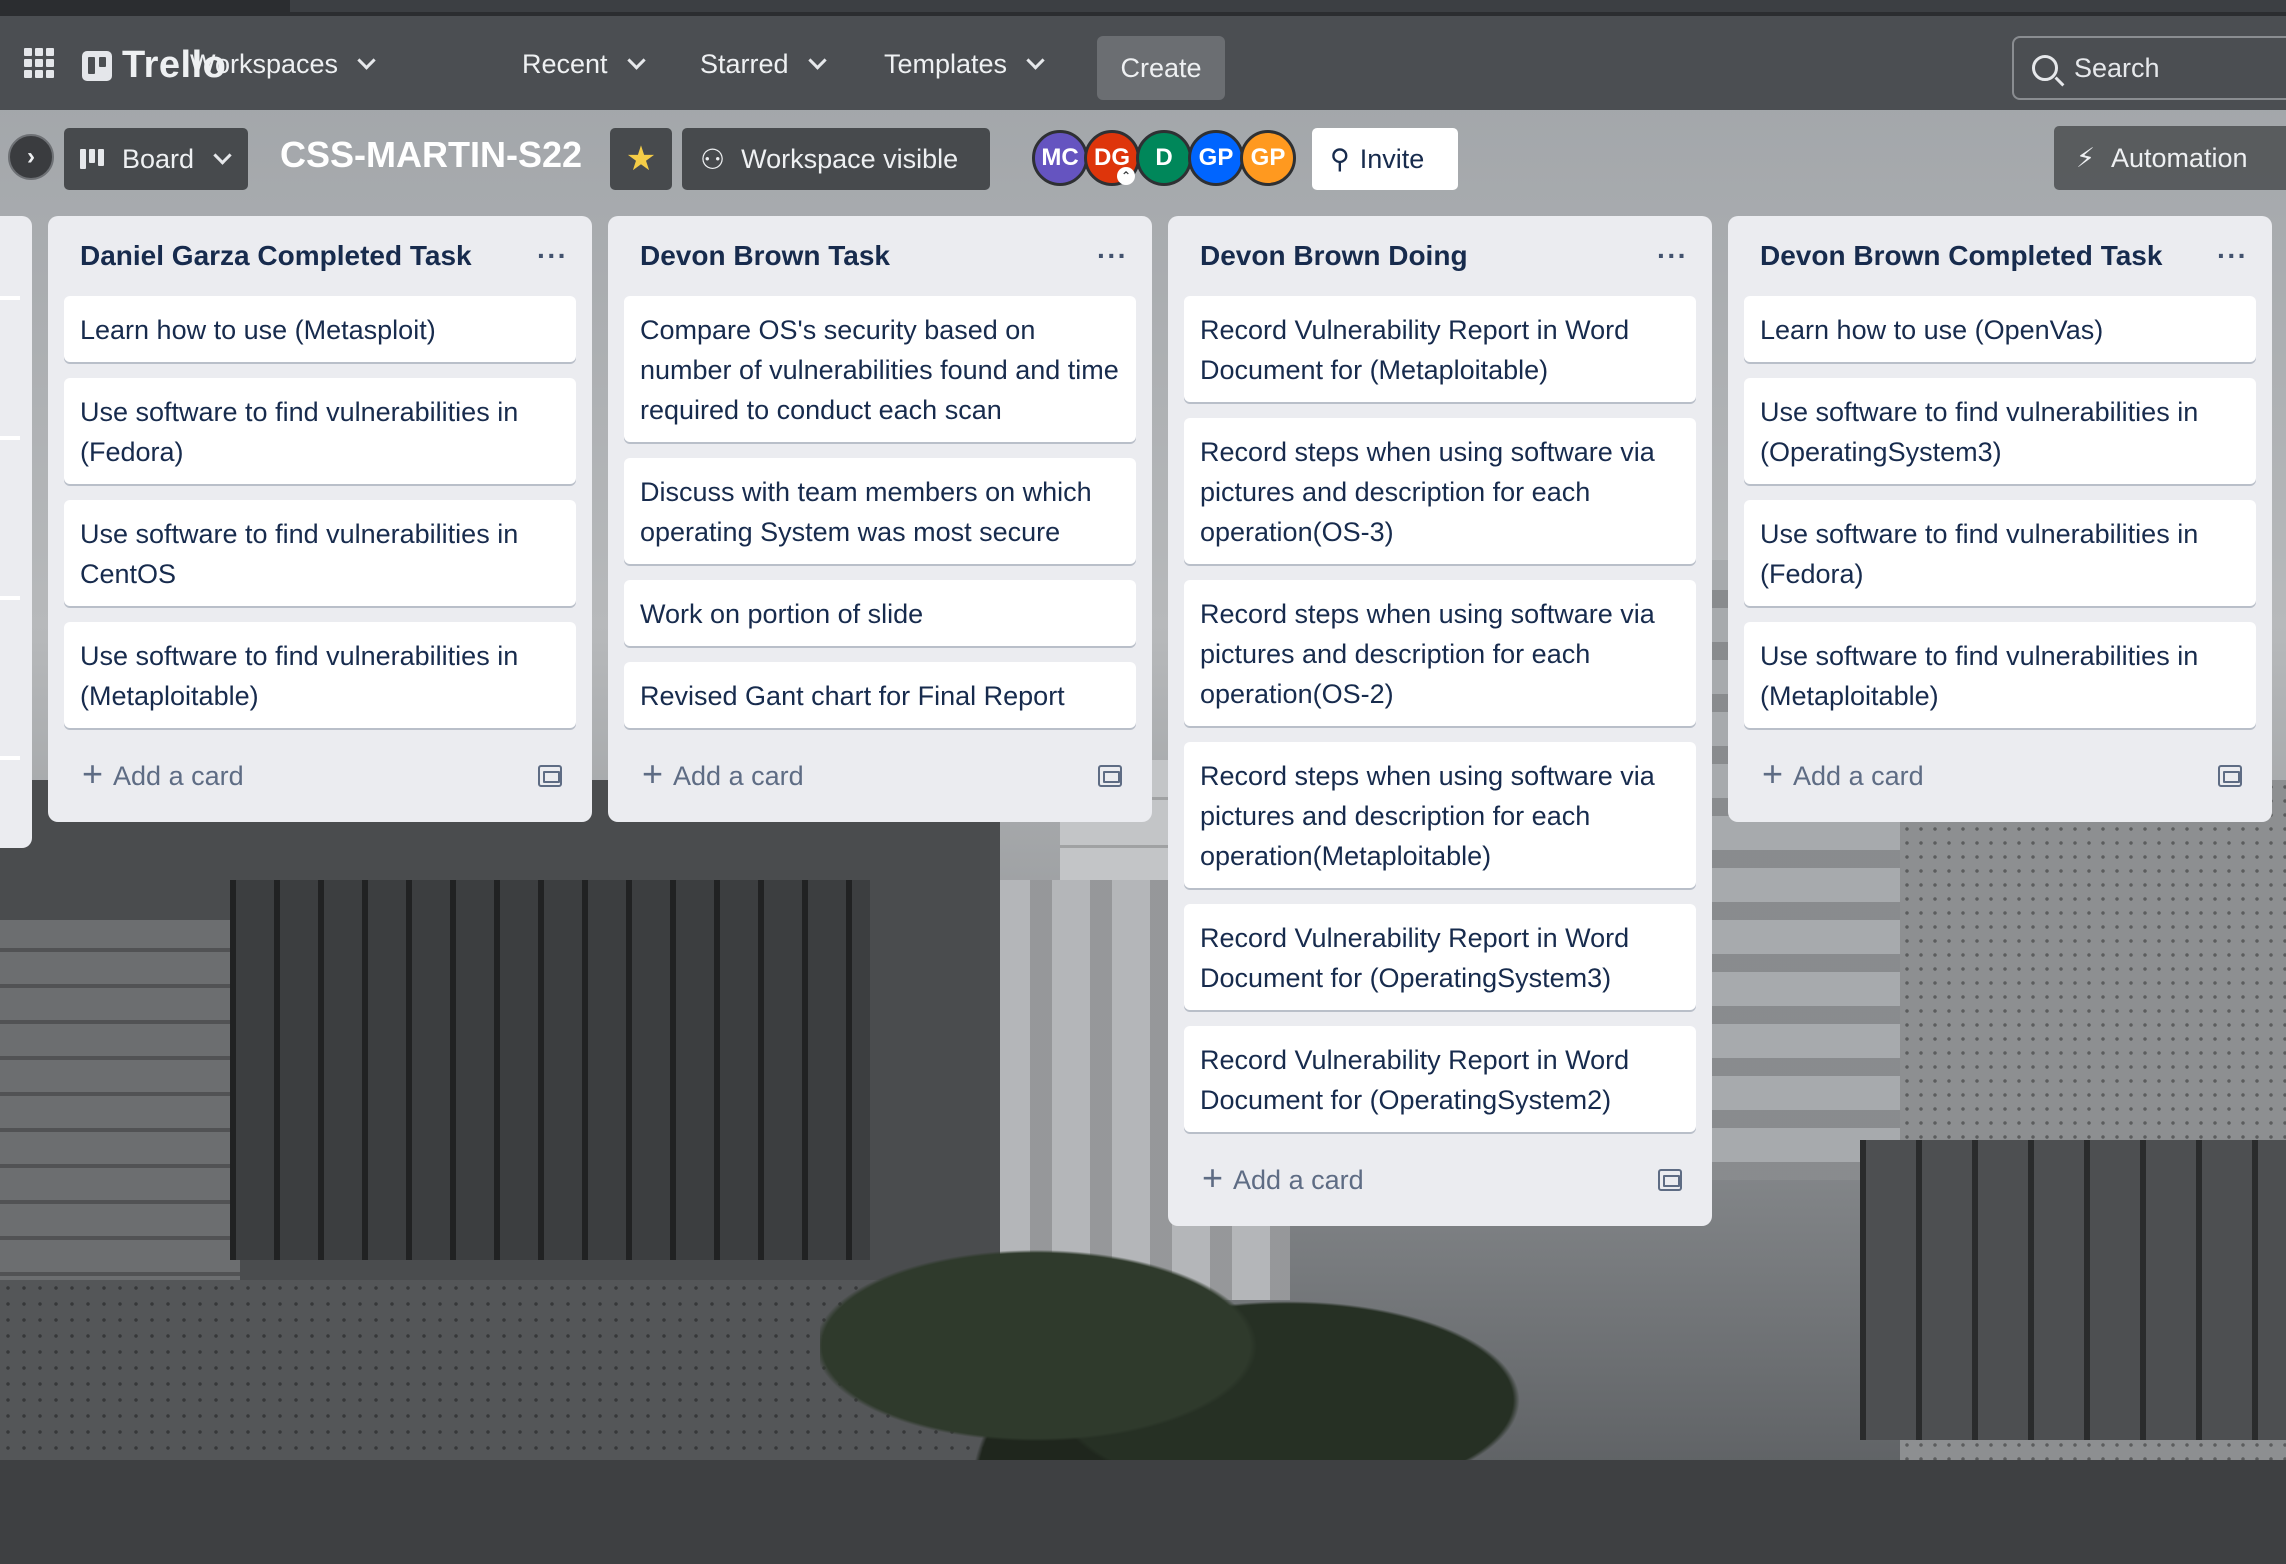  I want to click on list-title: Devon Brown Completed Task, so click(1961, 256).